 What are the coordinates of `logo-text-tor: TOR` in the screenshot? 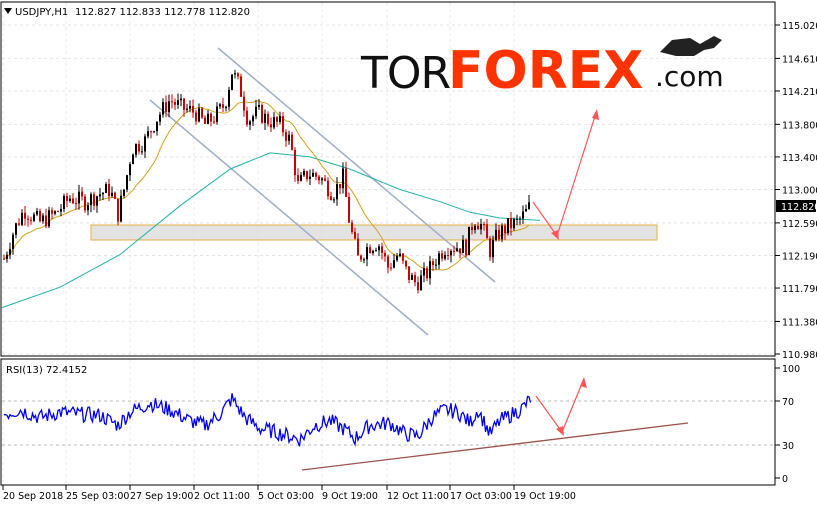 It's located at (405, 73).